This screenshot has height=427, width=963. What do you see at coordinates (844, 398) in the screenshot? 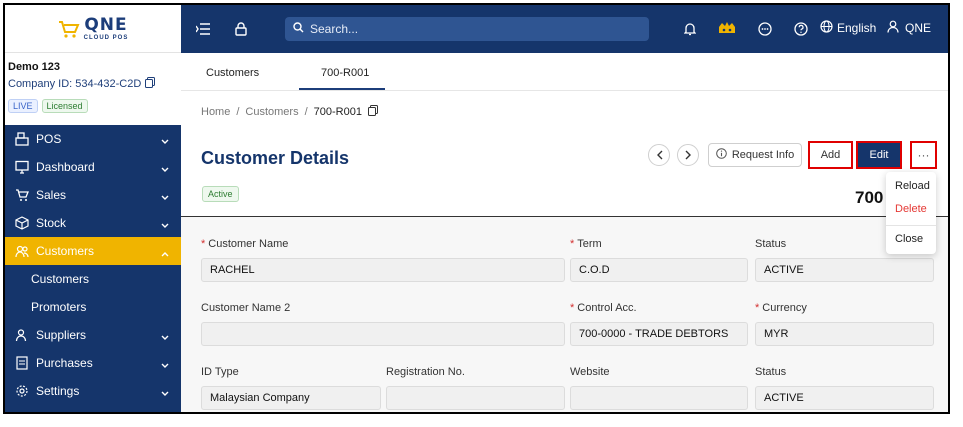
I see `status-2-field: ACTIVE` at bounding box center [844, 398].